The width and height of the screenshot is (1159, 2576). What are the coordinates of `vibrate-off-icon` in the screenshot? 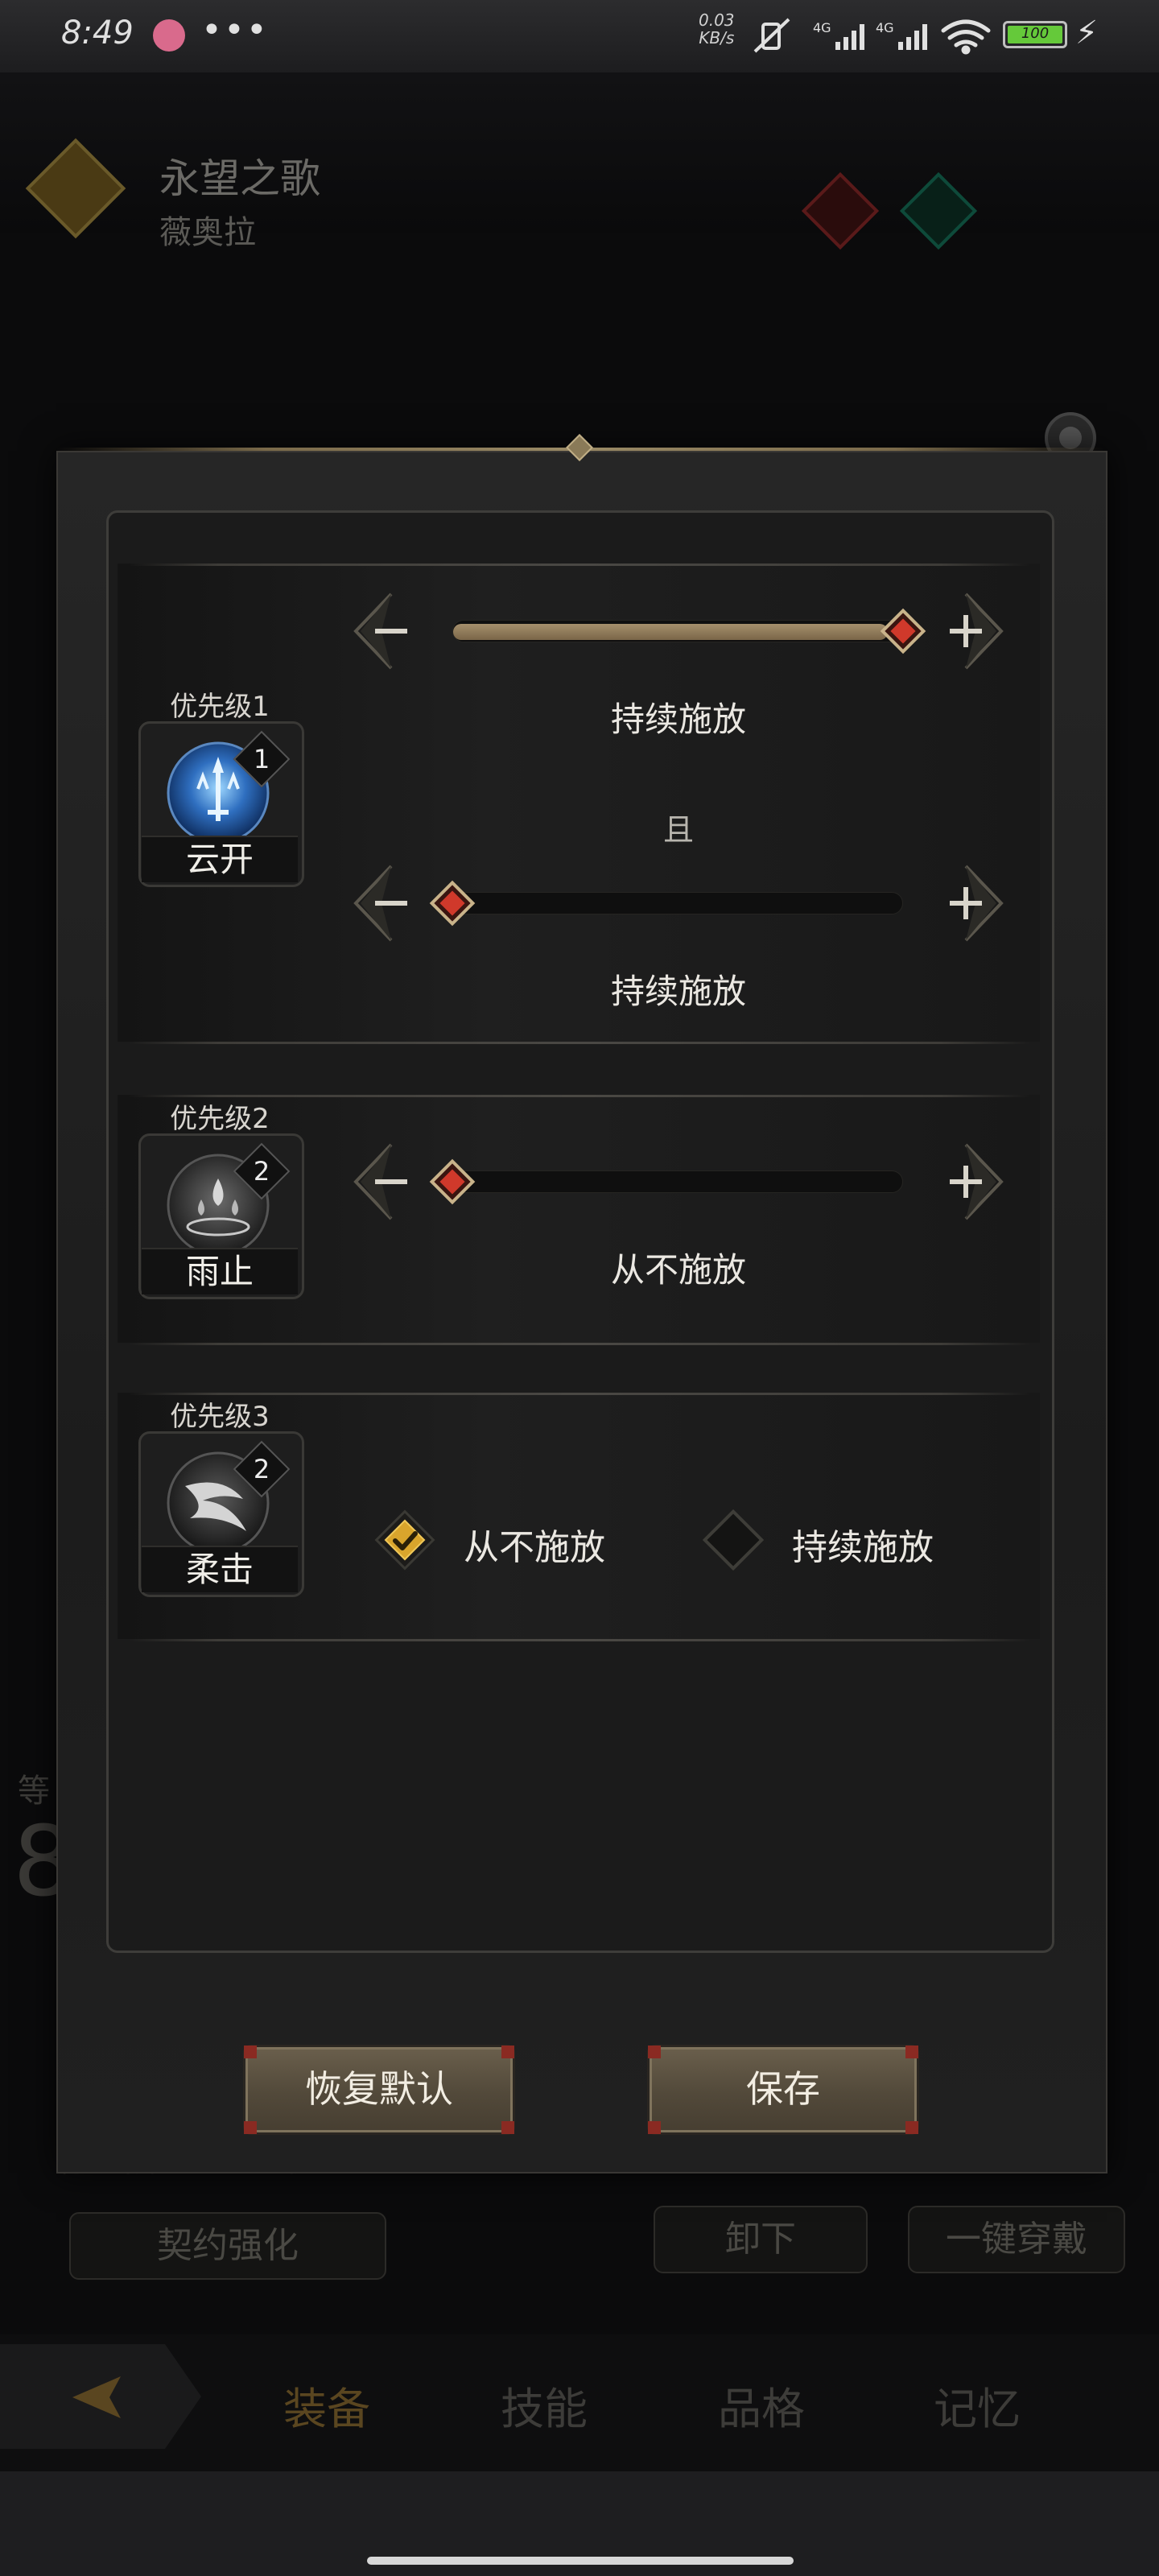 It's located at (771, 35).